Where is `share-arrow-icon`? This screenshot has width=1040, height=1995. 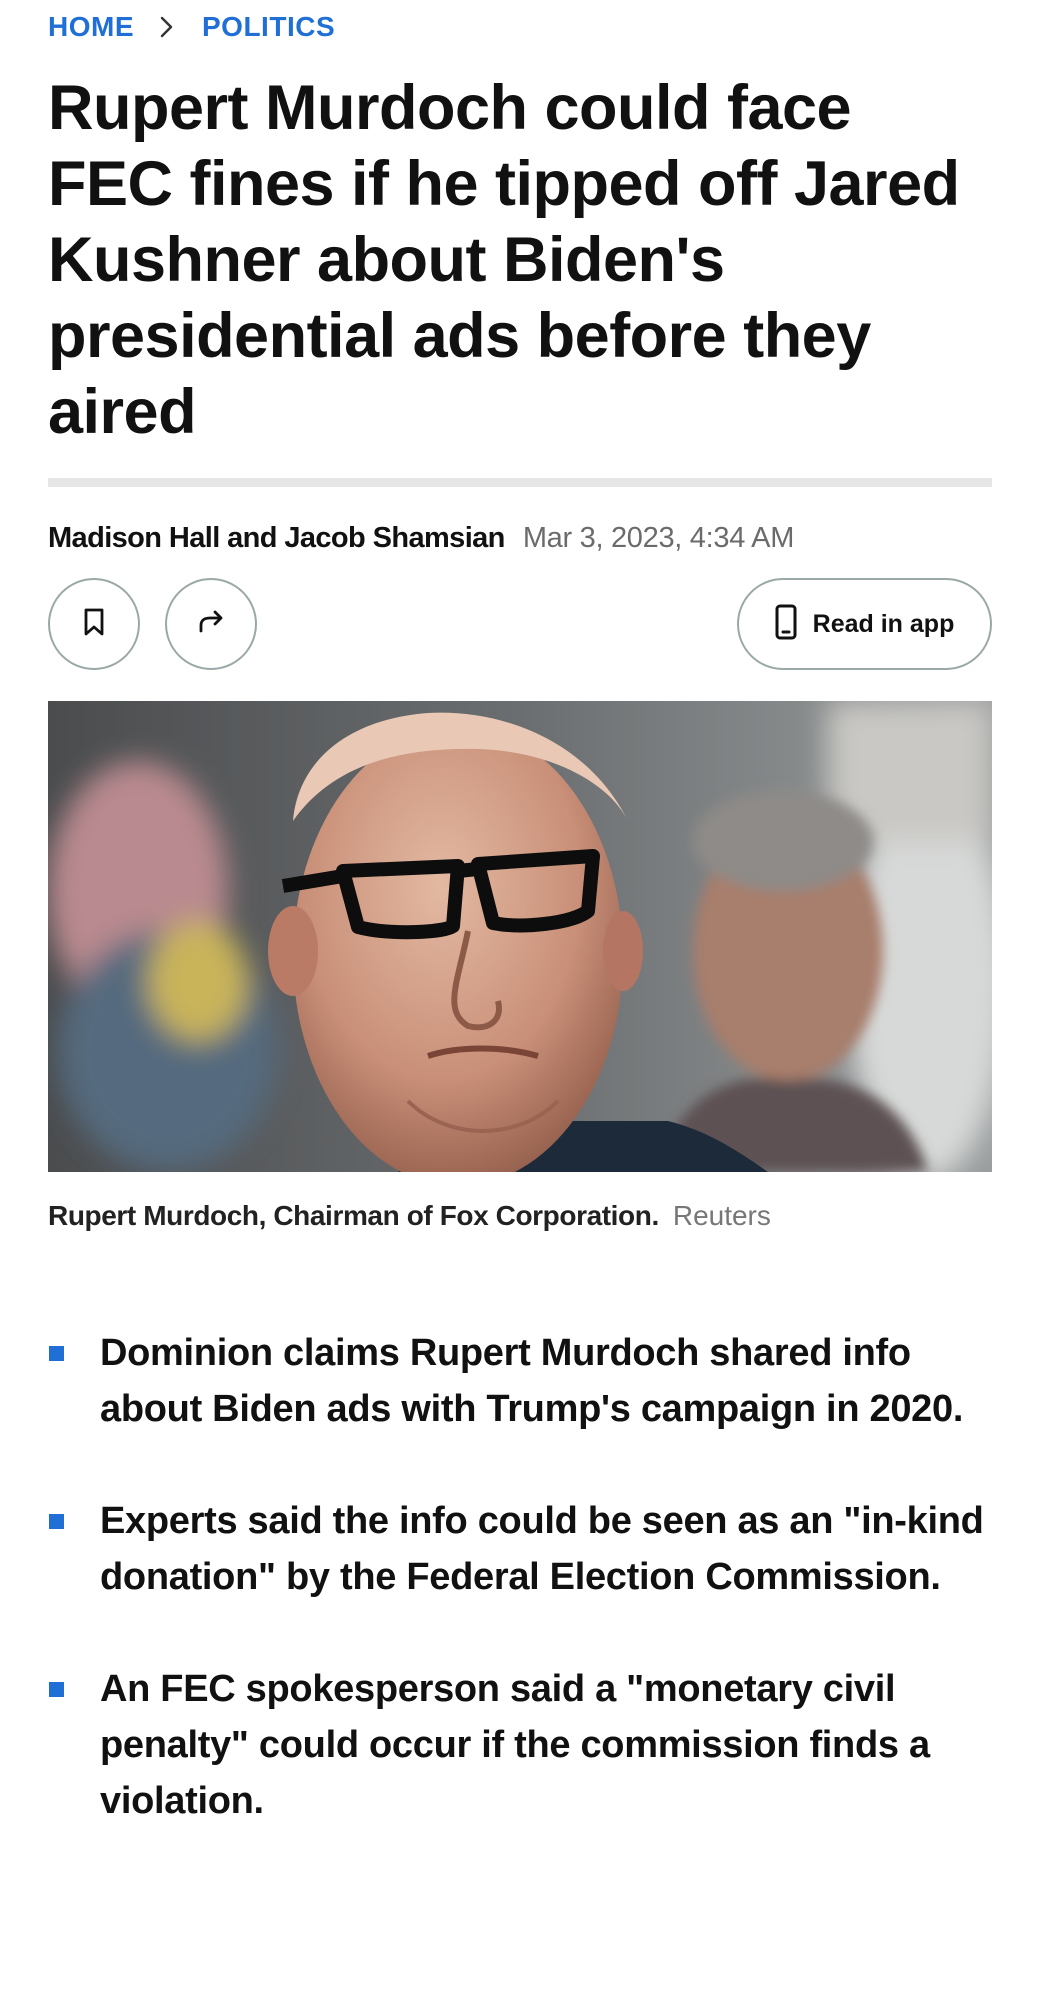
share-arrow-icon is located at coordinates (211, 624).